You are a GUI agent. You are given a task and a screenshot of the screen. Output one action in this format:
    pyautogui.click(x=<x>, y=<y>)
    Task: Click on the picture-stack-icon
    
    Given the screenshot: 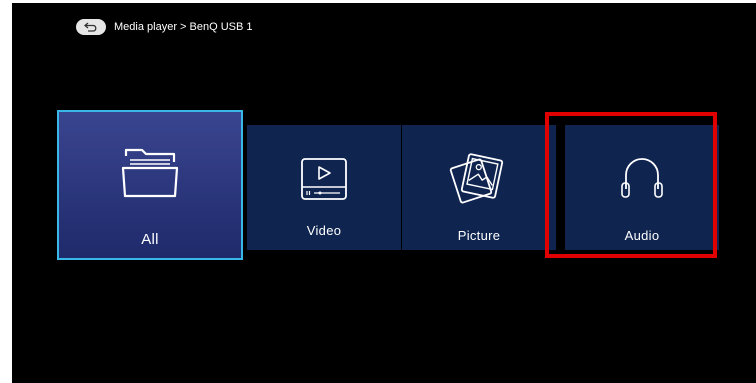 What is the action you would take?
    pyautogui.click(x=476, y=178)
    